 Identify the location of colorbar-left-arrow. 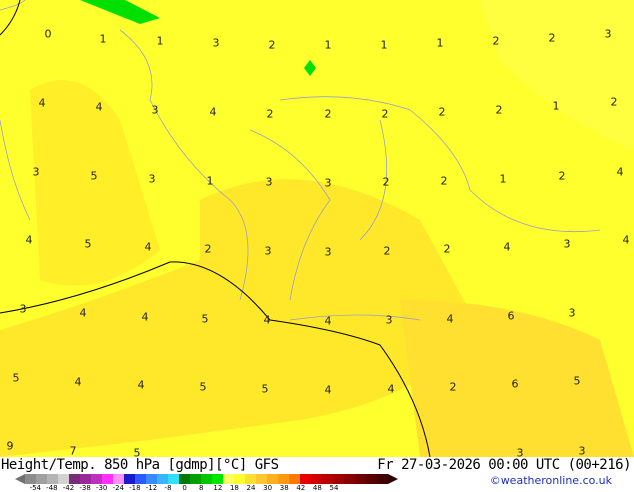
(20, 479).